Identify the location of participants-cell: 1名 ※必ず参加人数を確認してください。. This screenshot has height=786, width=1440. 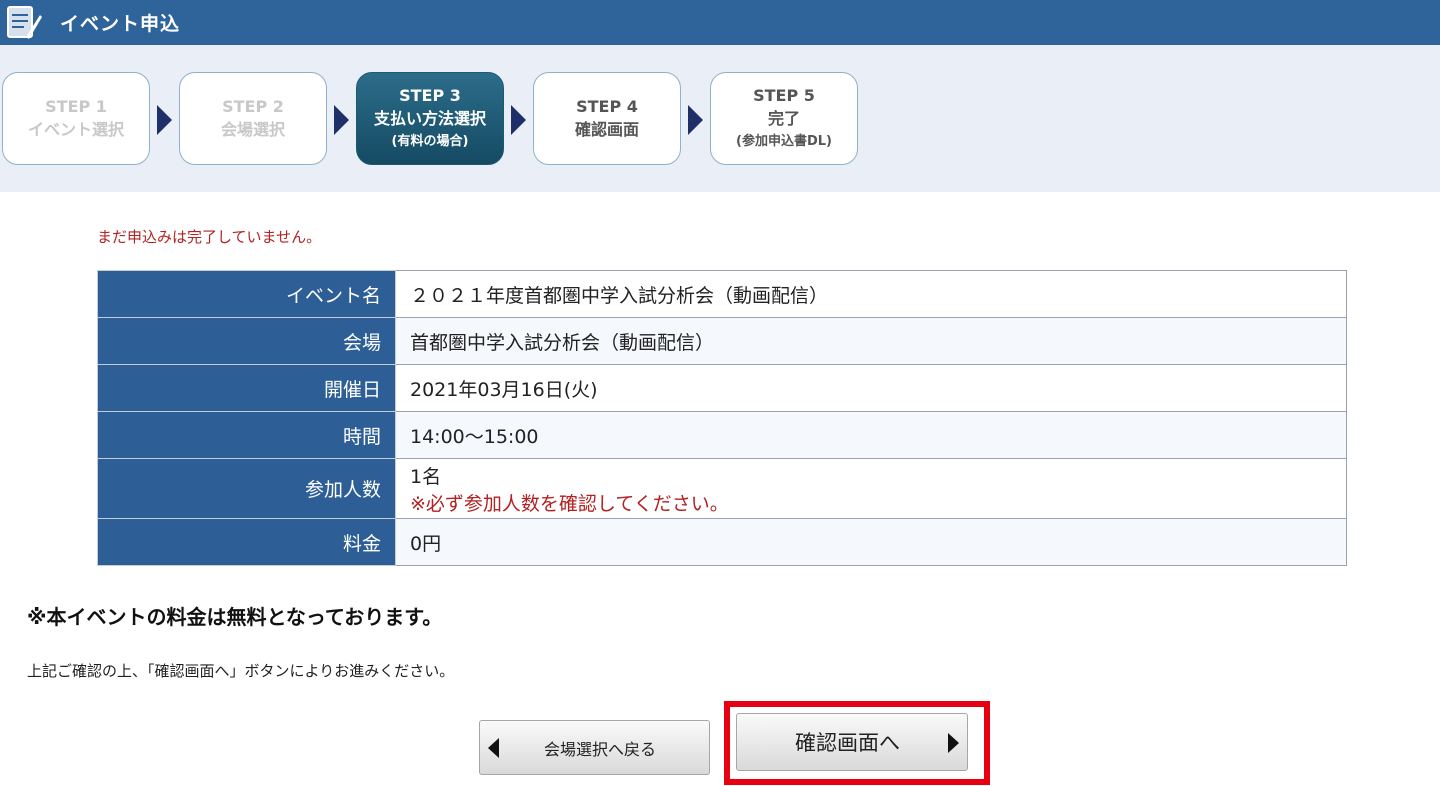
(871, 488).